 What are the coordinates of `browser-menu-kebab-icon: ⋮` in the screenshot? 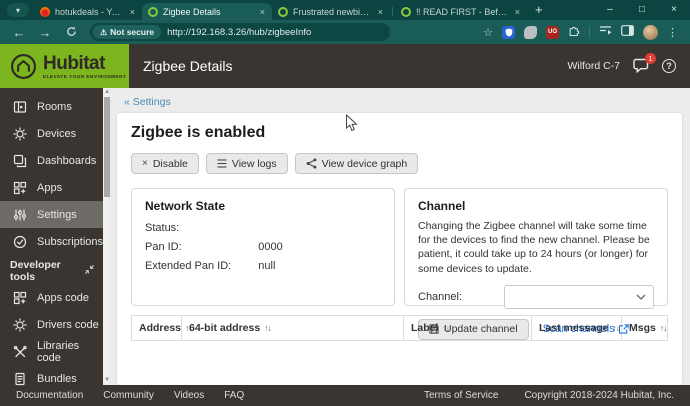 It's located at (672, 32).